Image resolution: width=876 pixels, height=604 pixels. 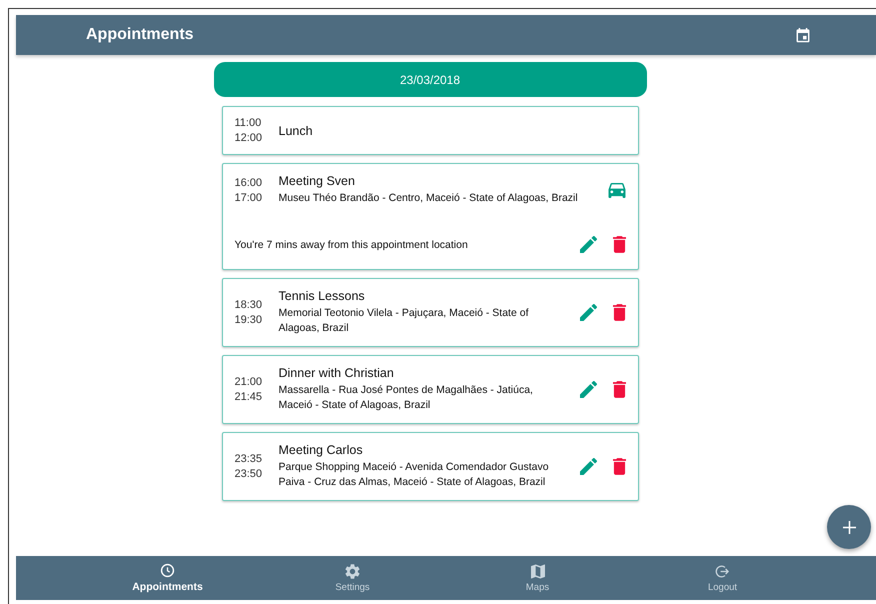 What do you see at coordinates (248, 123) in the screenshot?
I see `start-time: 11:00` at bounding box center [248, 123].